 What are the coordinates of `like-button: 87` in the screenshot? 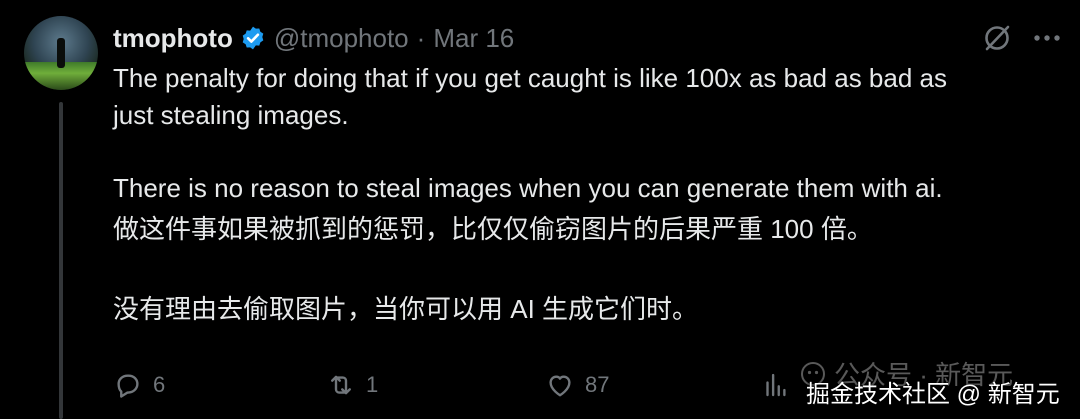 It's located at (577, 385).